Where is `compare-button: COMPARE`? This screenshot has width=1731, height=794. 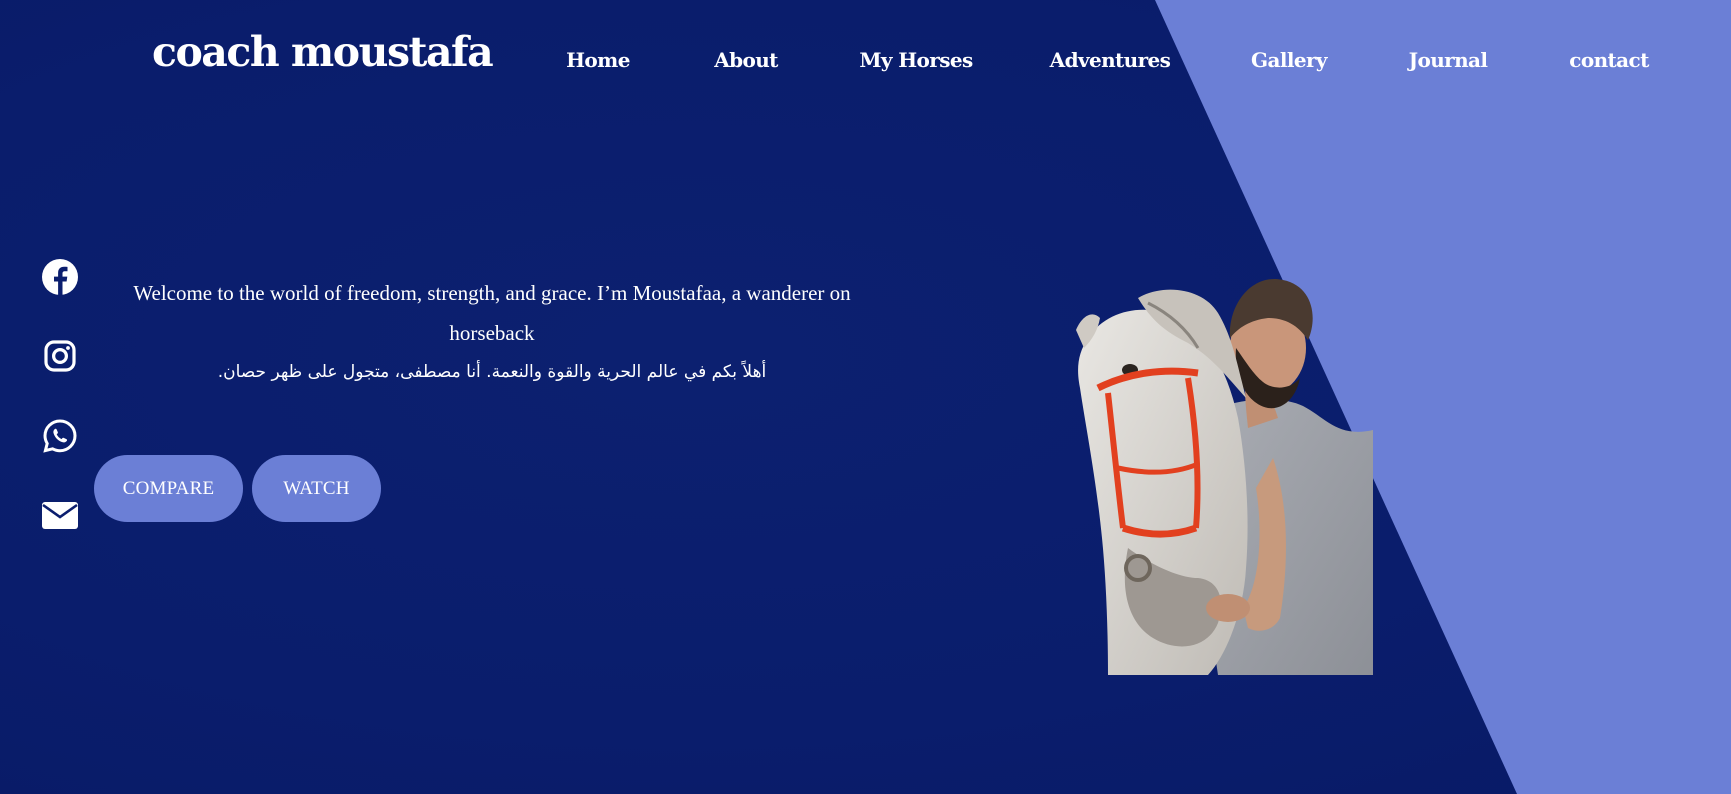 compare-button: COMPARE is located at coordinates (168, 488).